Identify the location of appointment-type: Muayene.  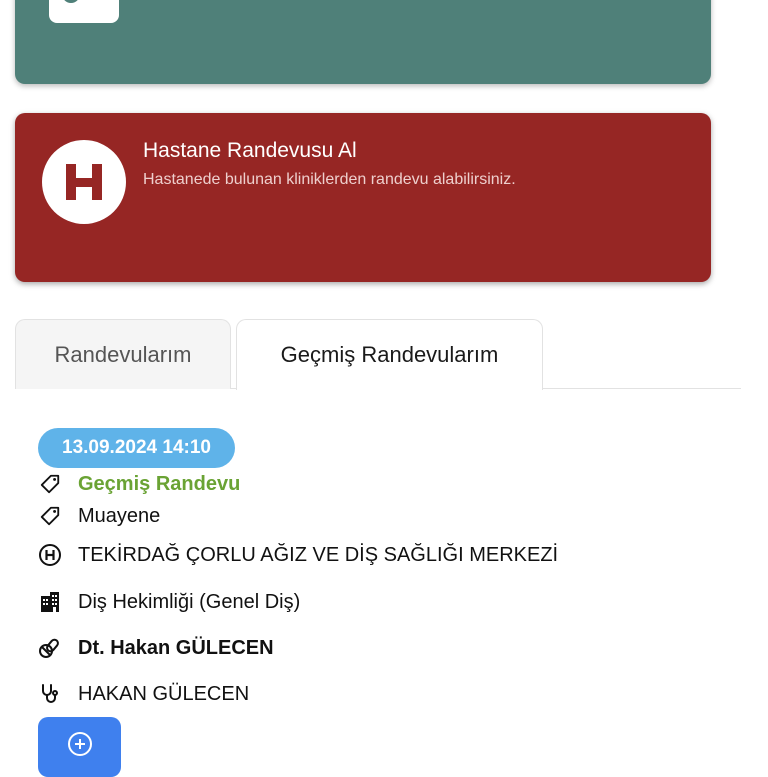
(119, 515).